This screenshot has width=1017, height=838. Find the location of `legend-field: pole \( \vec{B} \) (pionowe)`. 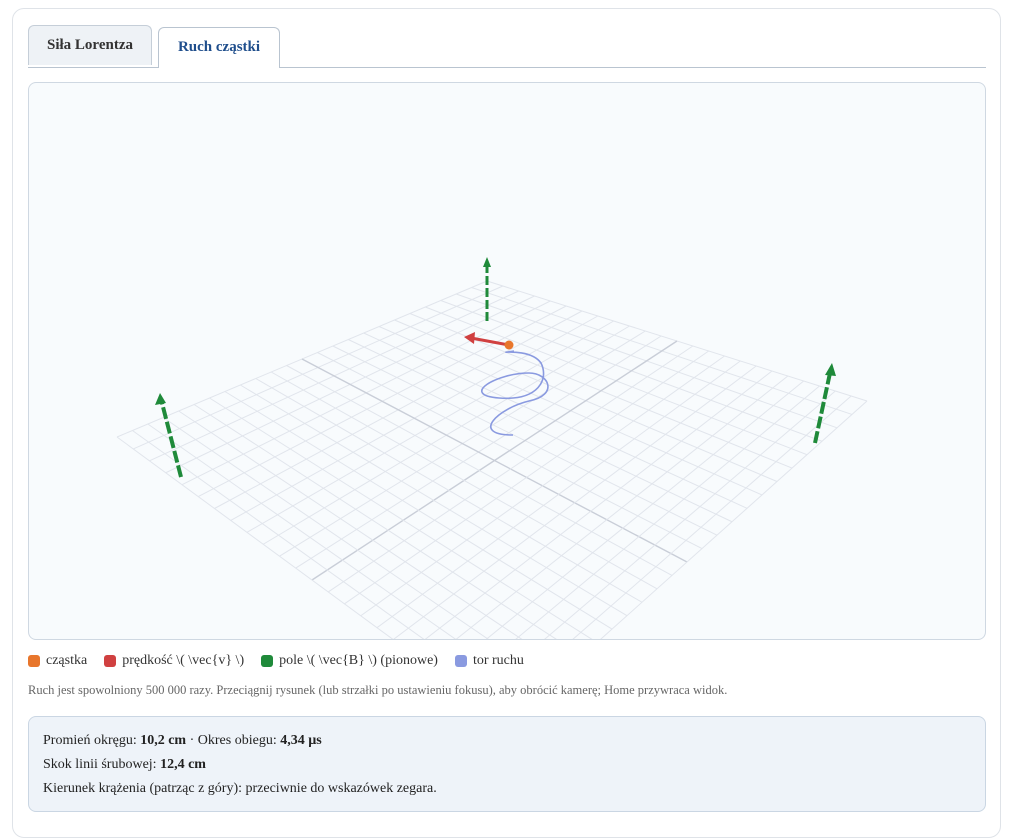

legend-field: pole \( \vec{B} \) (pionowe) is located at coordinates (349, 661).